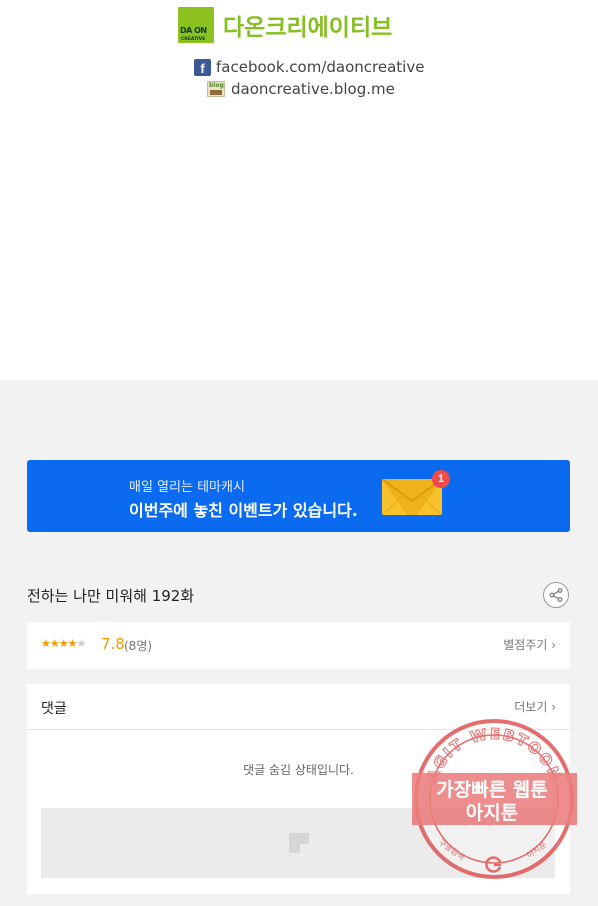 Image resolution: width=598 pixels, height=906 pixels. I want to click on facebook-link-row: f facebook.com/daoncreative, so click(309, 67).